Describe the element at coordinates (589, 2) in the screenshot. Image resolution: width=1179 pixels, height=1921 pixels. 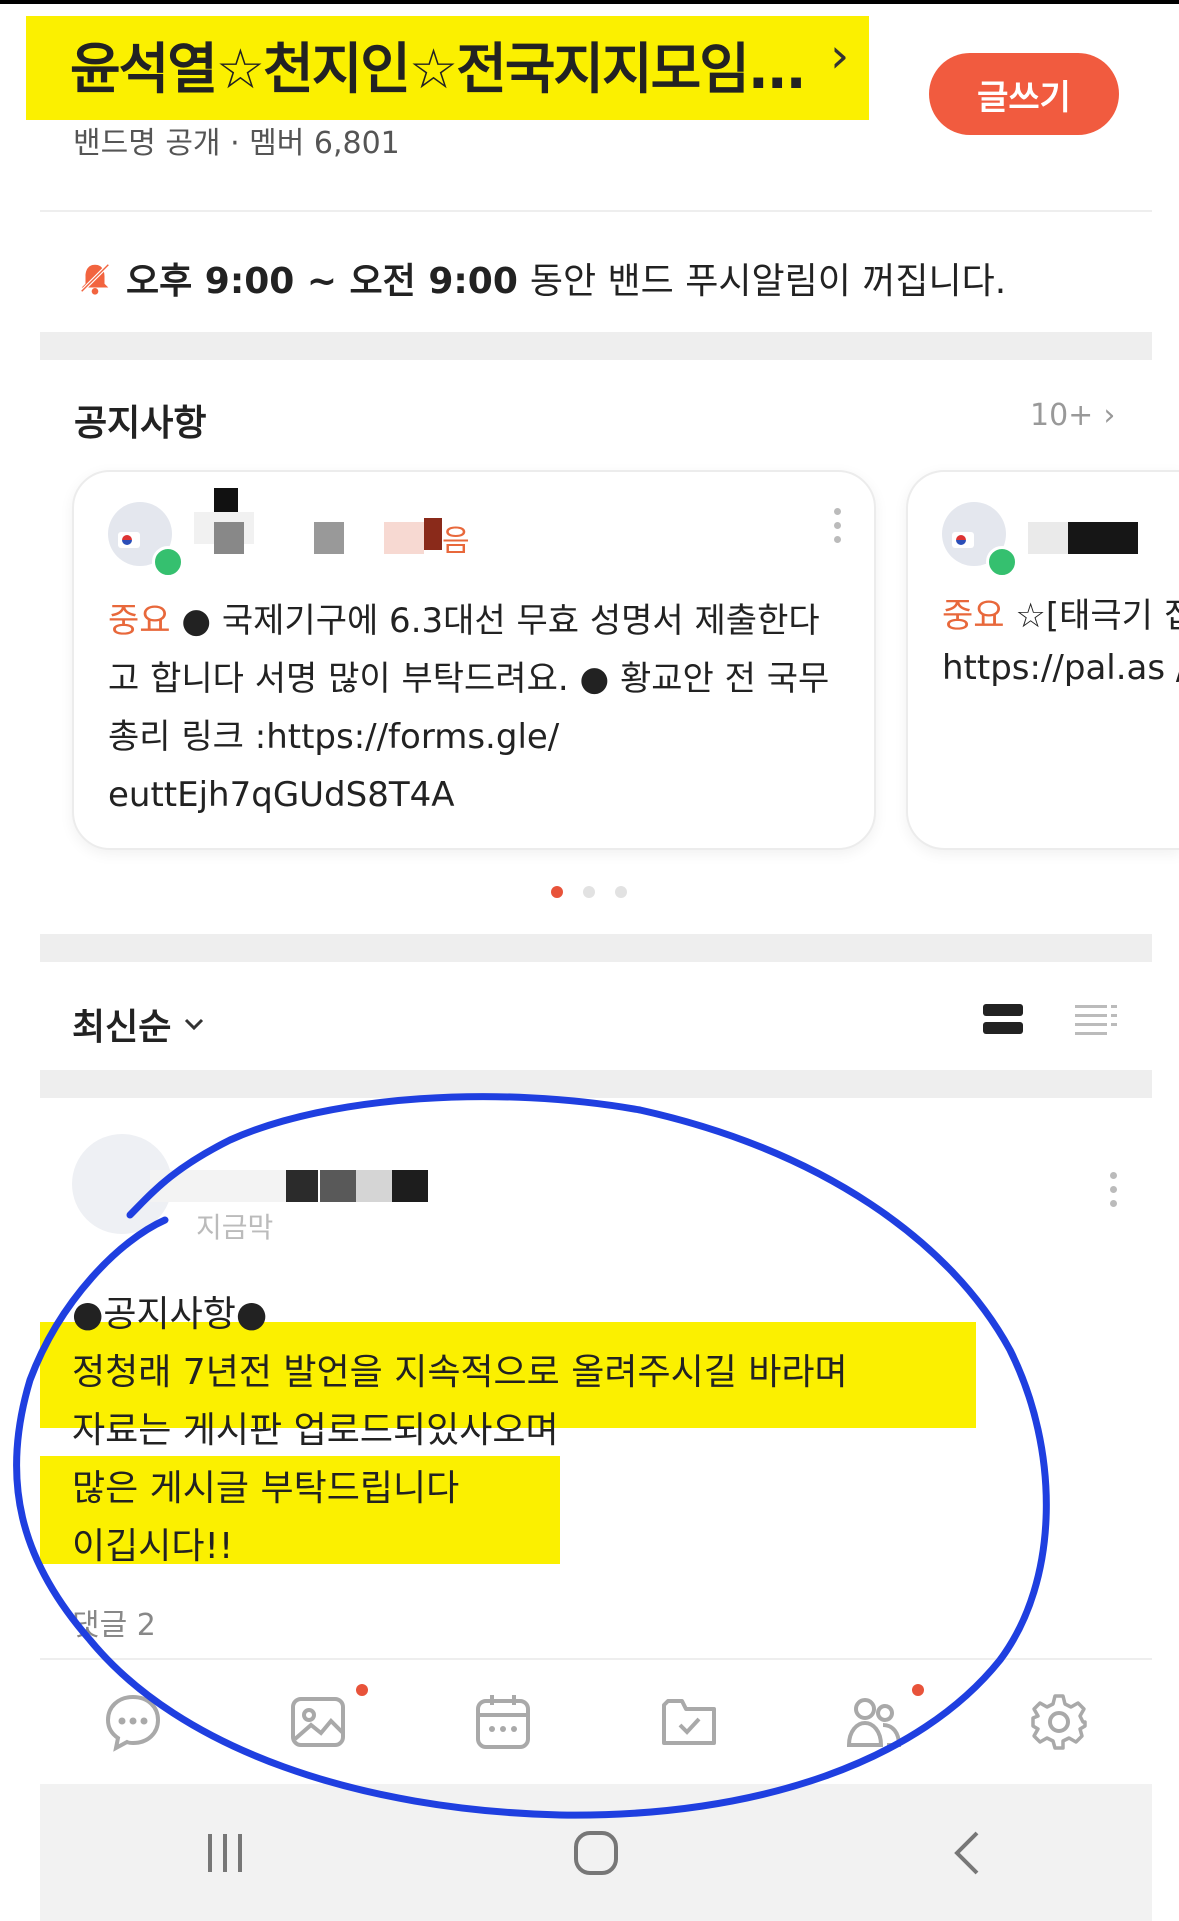
I see `top-edge-line` at that location.